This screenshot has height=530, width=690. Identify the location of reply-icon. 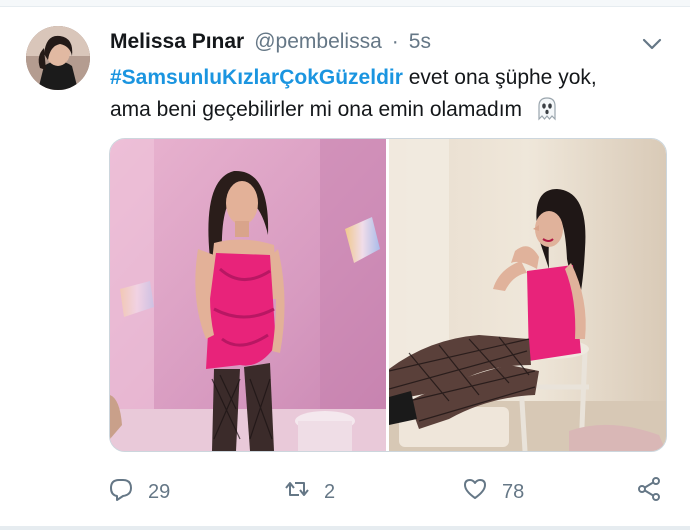
(121, 492).